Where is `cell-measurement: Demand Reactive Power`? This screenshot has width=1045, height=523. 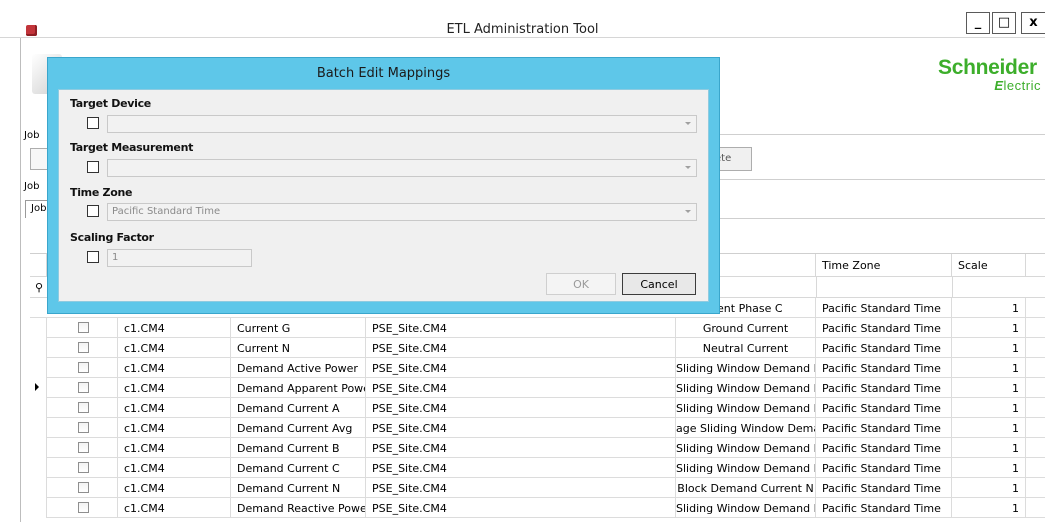
cell-measurement: Demand Reactive Power is located at coordinates (298, 508).